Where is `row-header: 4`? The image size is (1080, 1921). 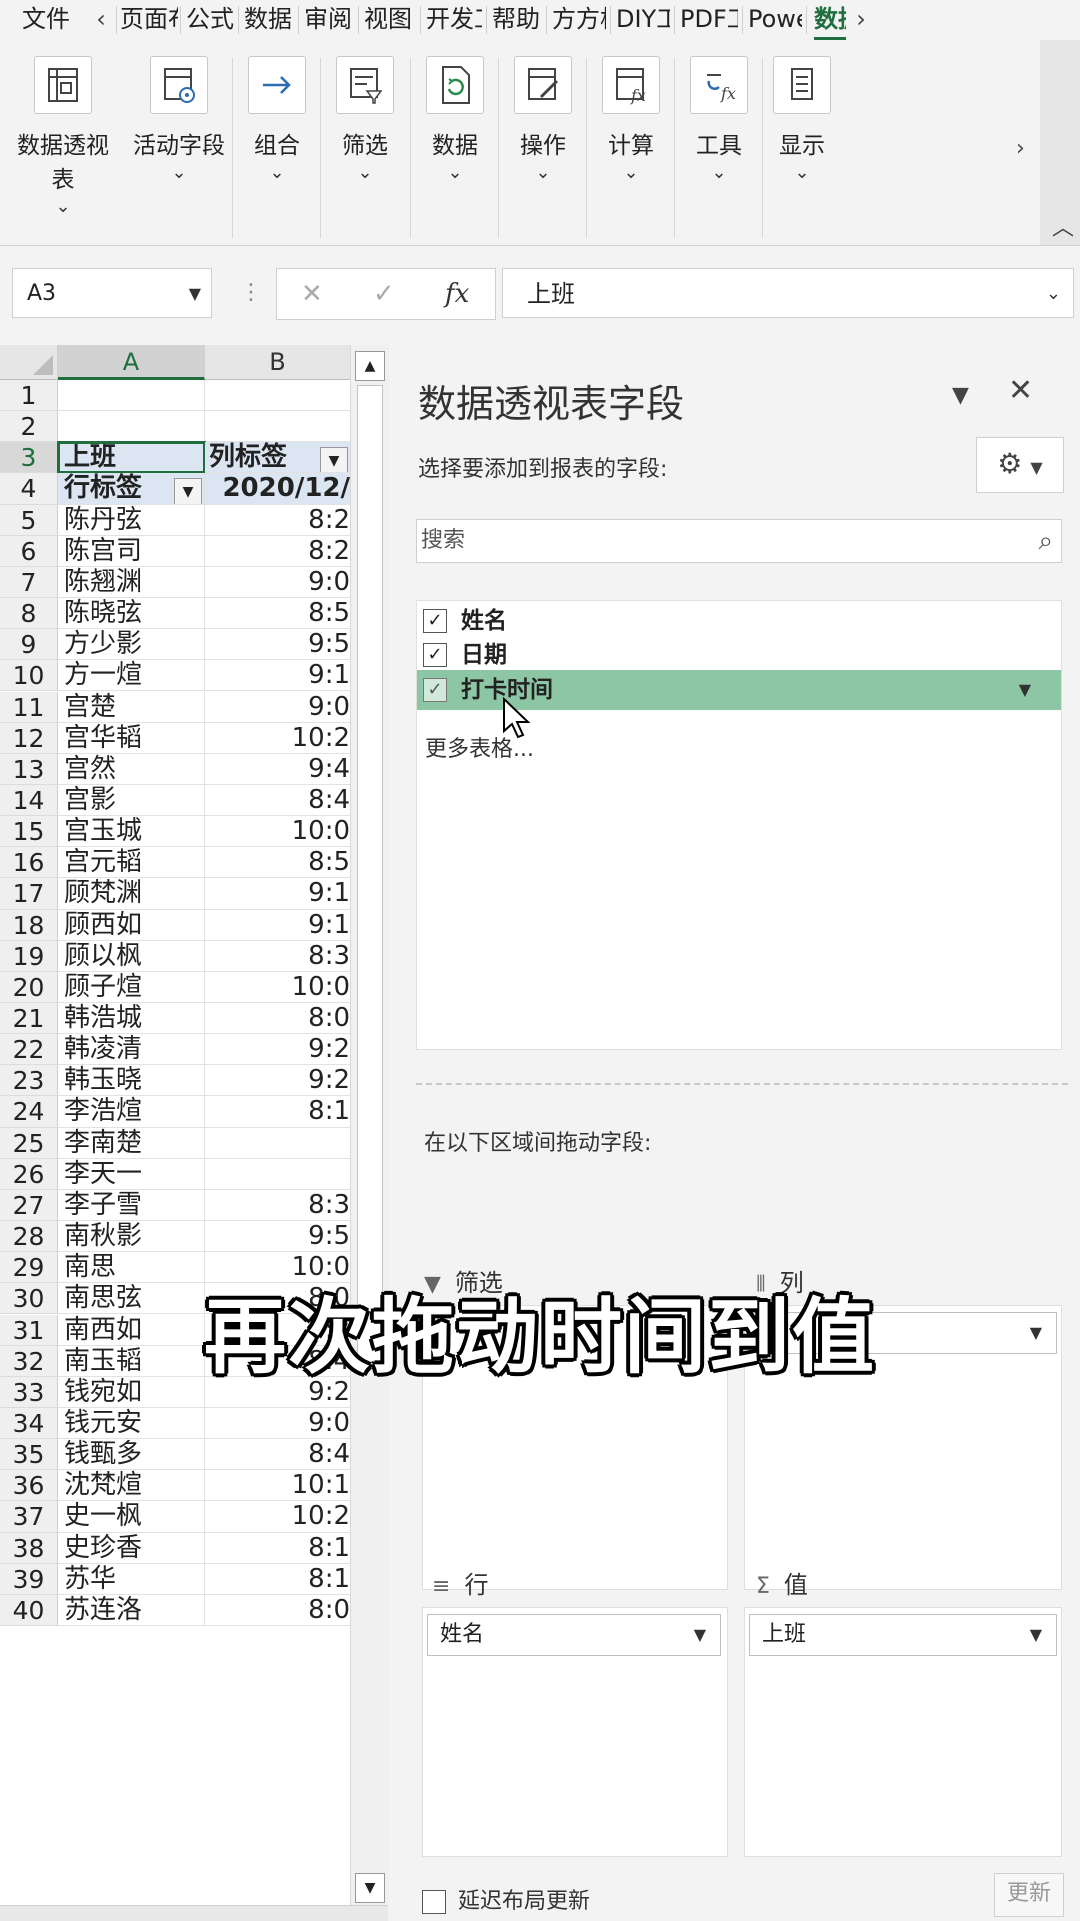 row-header: 4 is located at coordinates (29, 489).